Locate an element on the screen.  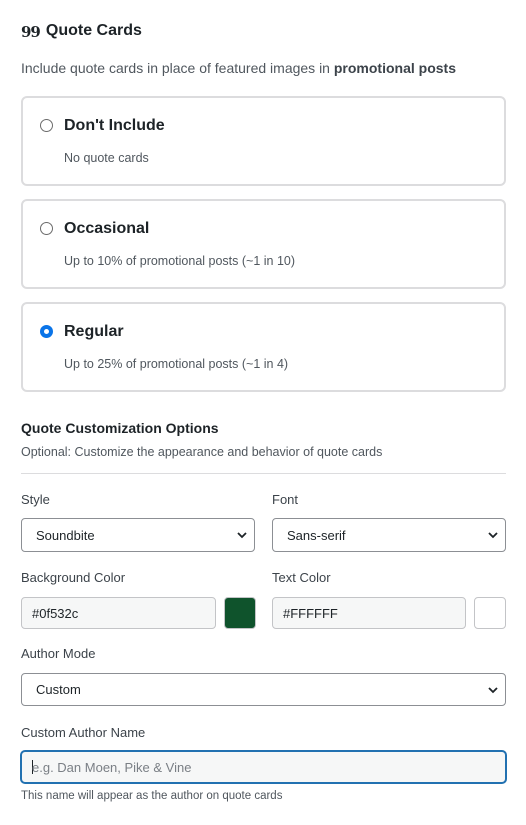
font-value: Sans-serif is located at coordinates (316, 535).